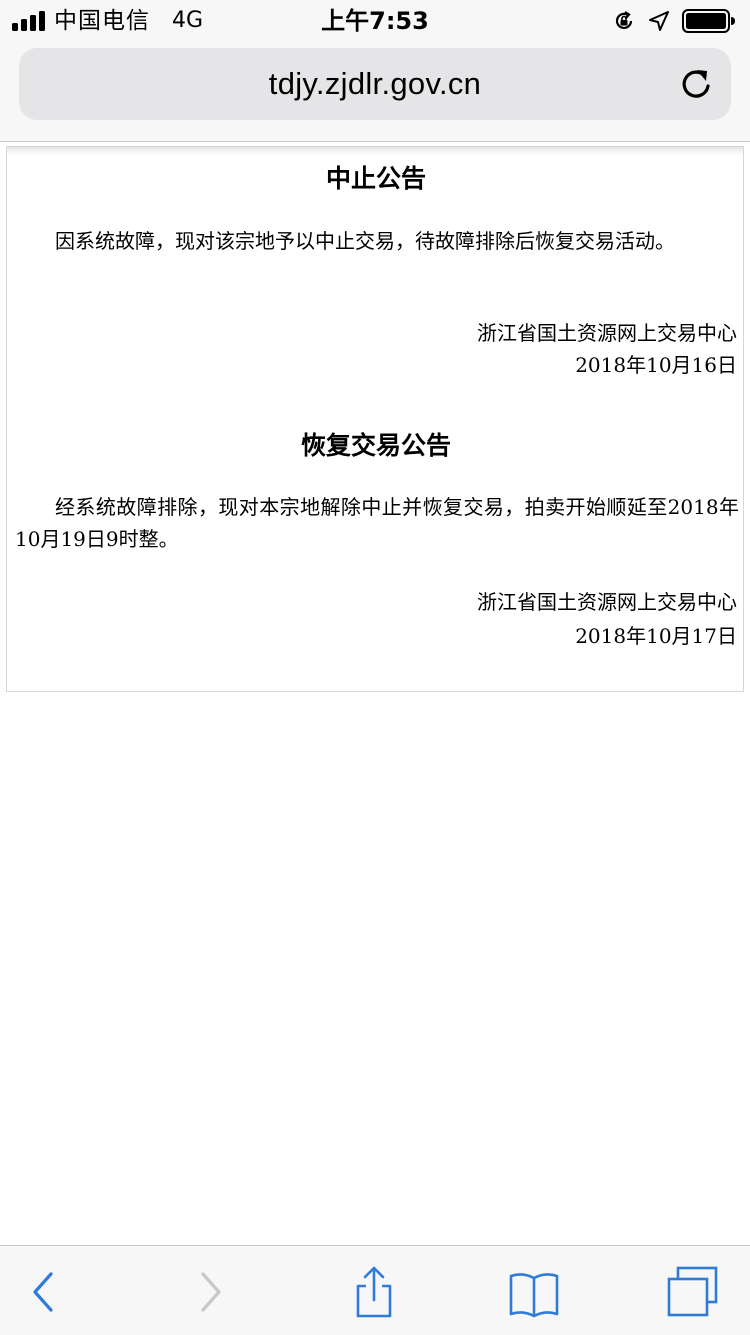 The width and height of the screenshot is (750, 1335). Describe the element at coordinates (43, 1292) in the screenshot. I see `back-icon` at that location.